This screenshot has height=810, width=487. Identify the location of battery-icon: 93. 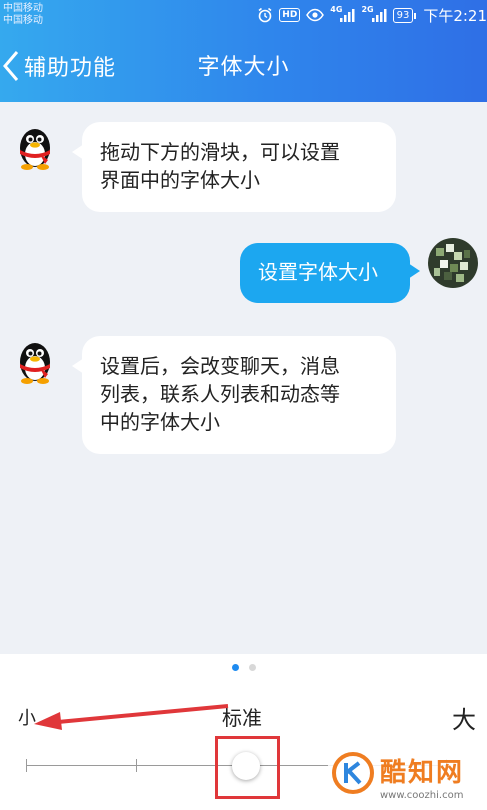
(404, 15).